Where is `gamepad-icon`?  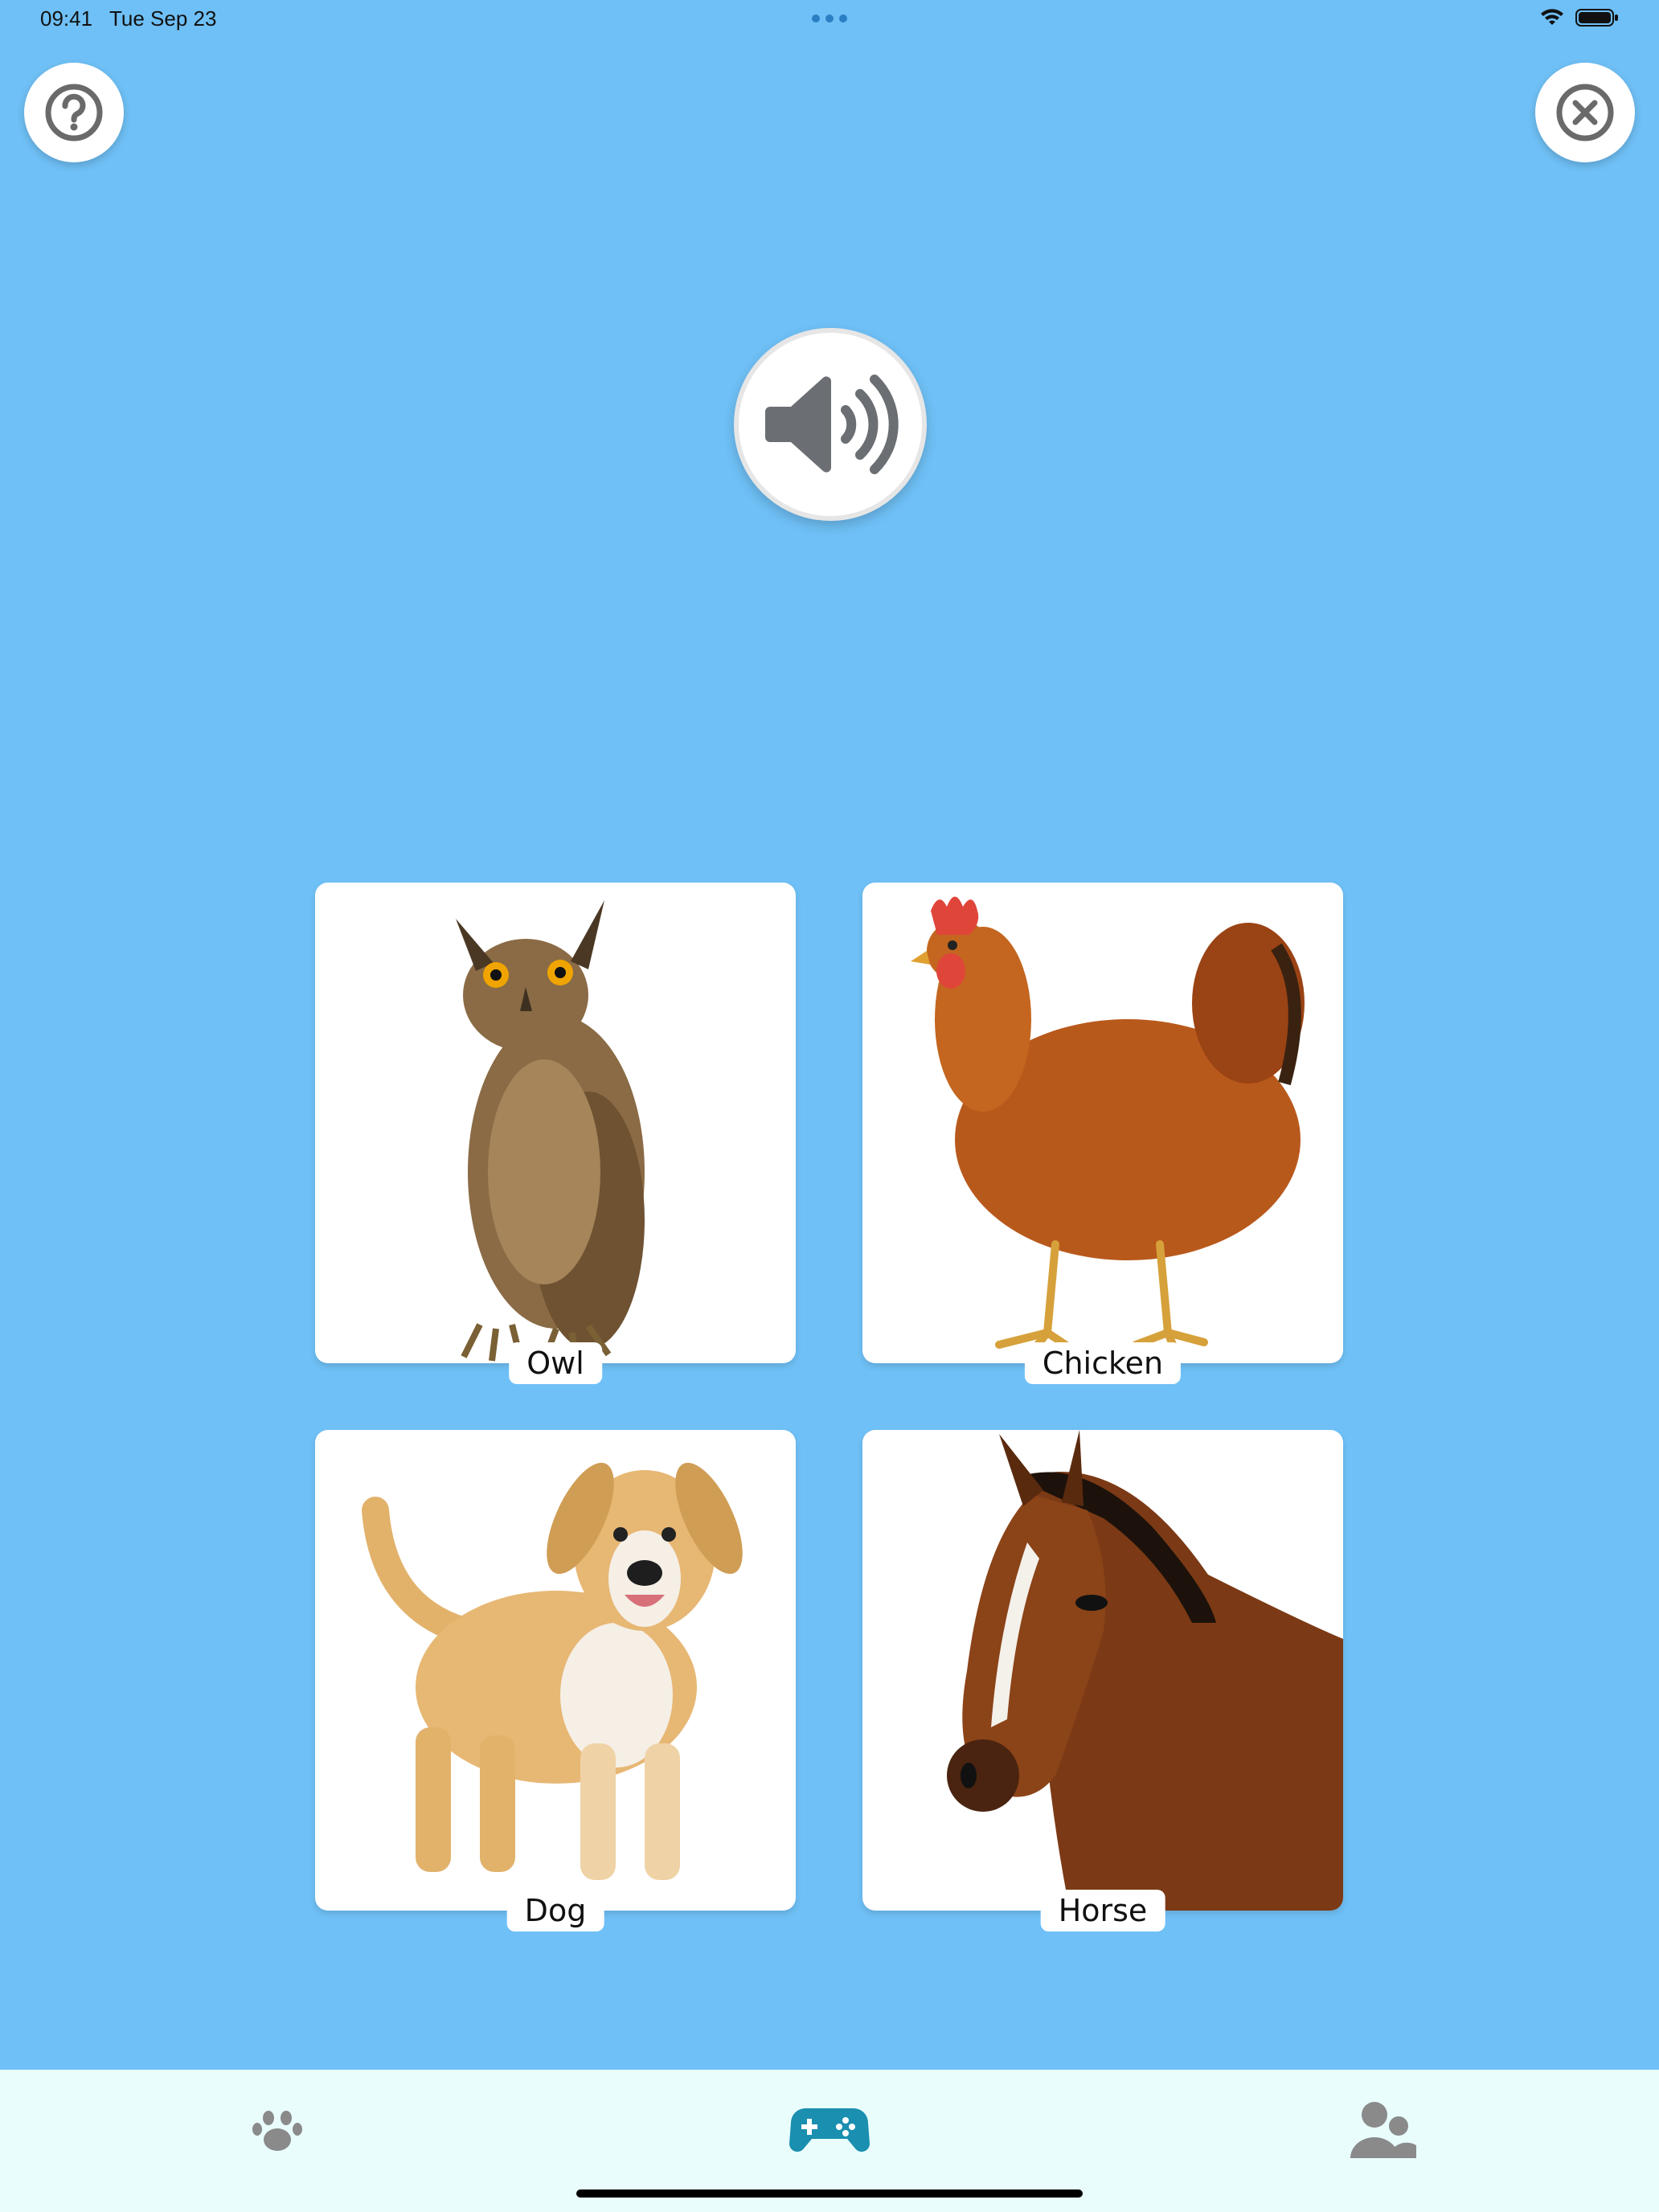 gamepad-icon is located at coordinates (829, 2130).